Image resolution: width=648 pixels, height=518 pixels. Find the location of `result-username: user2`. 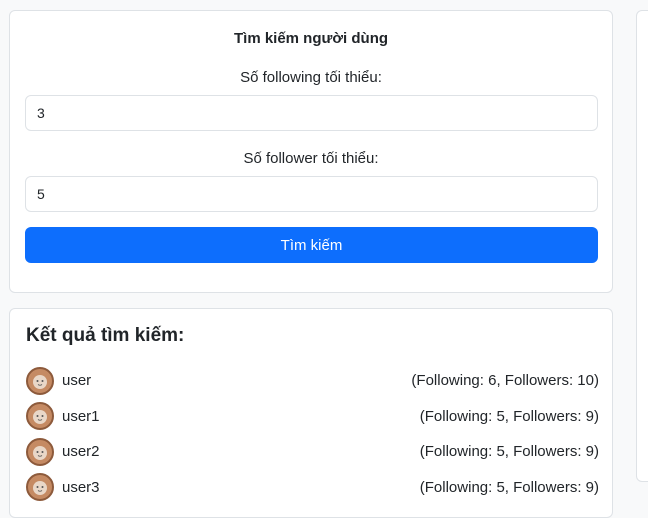

result-username: user2 is located at coordinates (81, 451).